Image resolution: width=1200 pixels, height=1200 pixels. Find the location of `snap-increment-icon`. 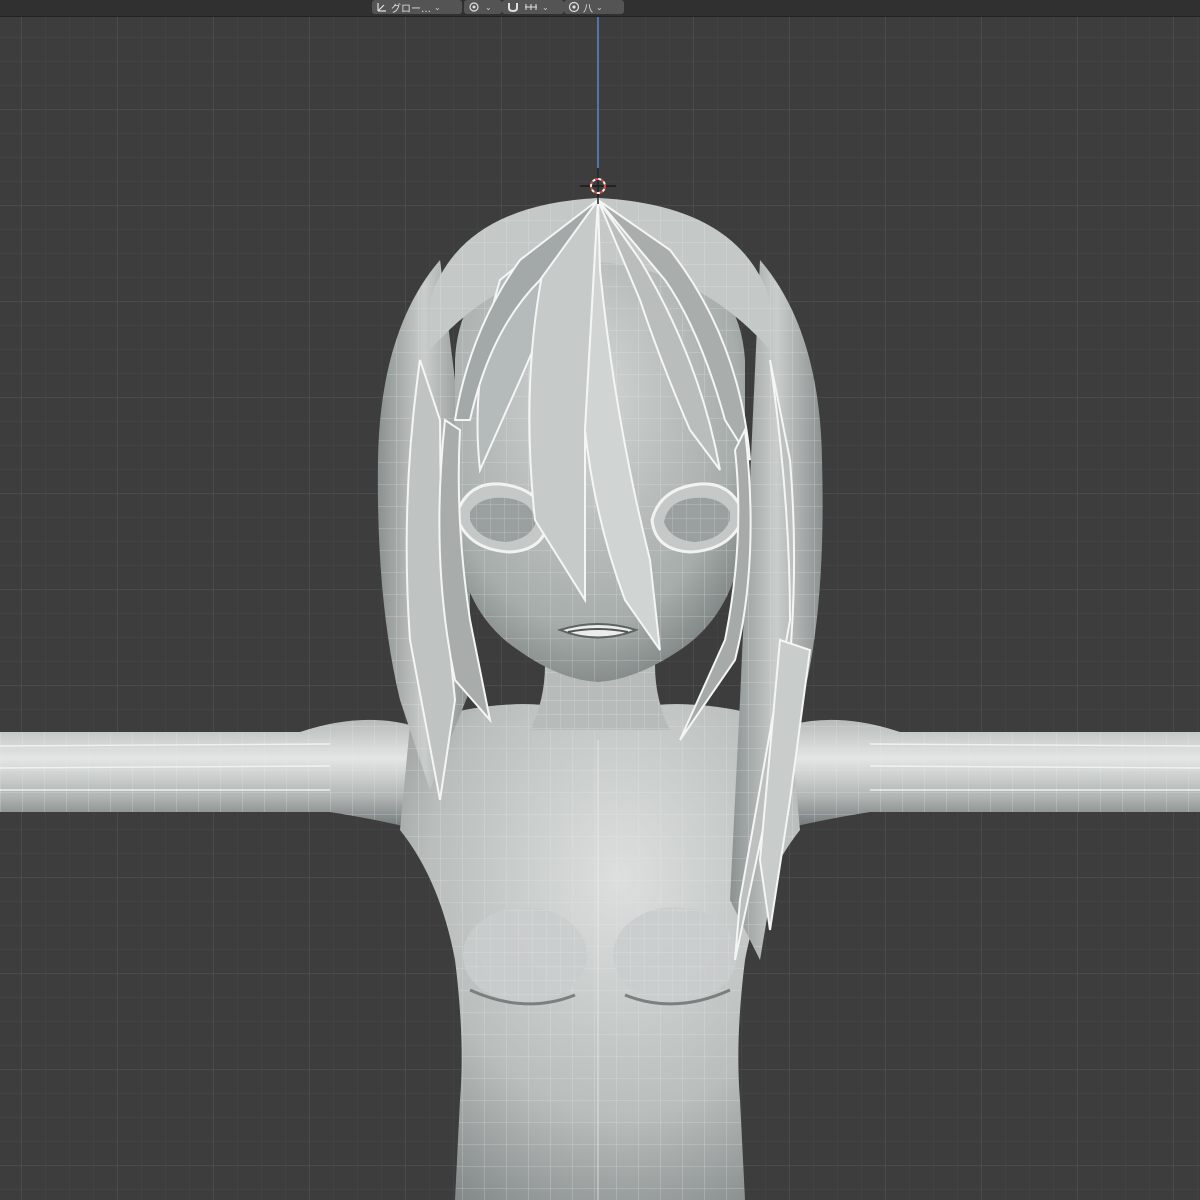

snap-increment-icon is located at coordinates (531, 7).